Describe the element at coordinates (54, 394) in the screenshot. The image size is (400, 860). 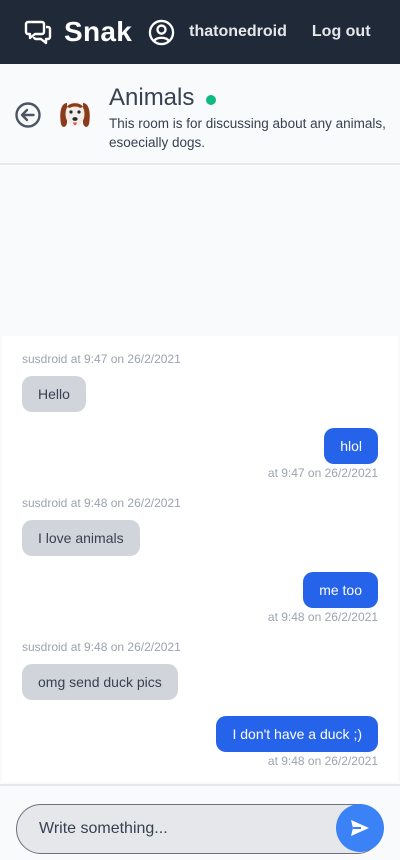
I see `message-bubble-incoming: Hello` at that location.